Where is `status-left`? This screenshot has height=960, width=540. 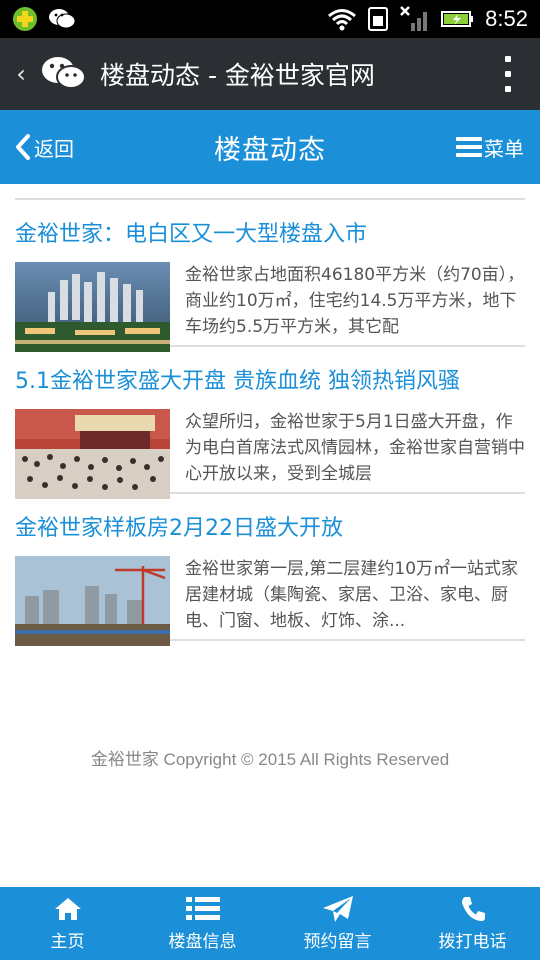
status-left is located at coordinates (38, 19).